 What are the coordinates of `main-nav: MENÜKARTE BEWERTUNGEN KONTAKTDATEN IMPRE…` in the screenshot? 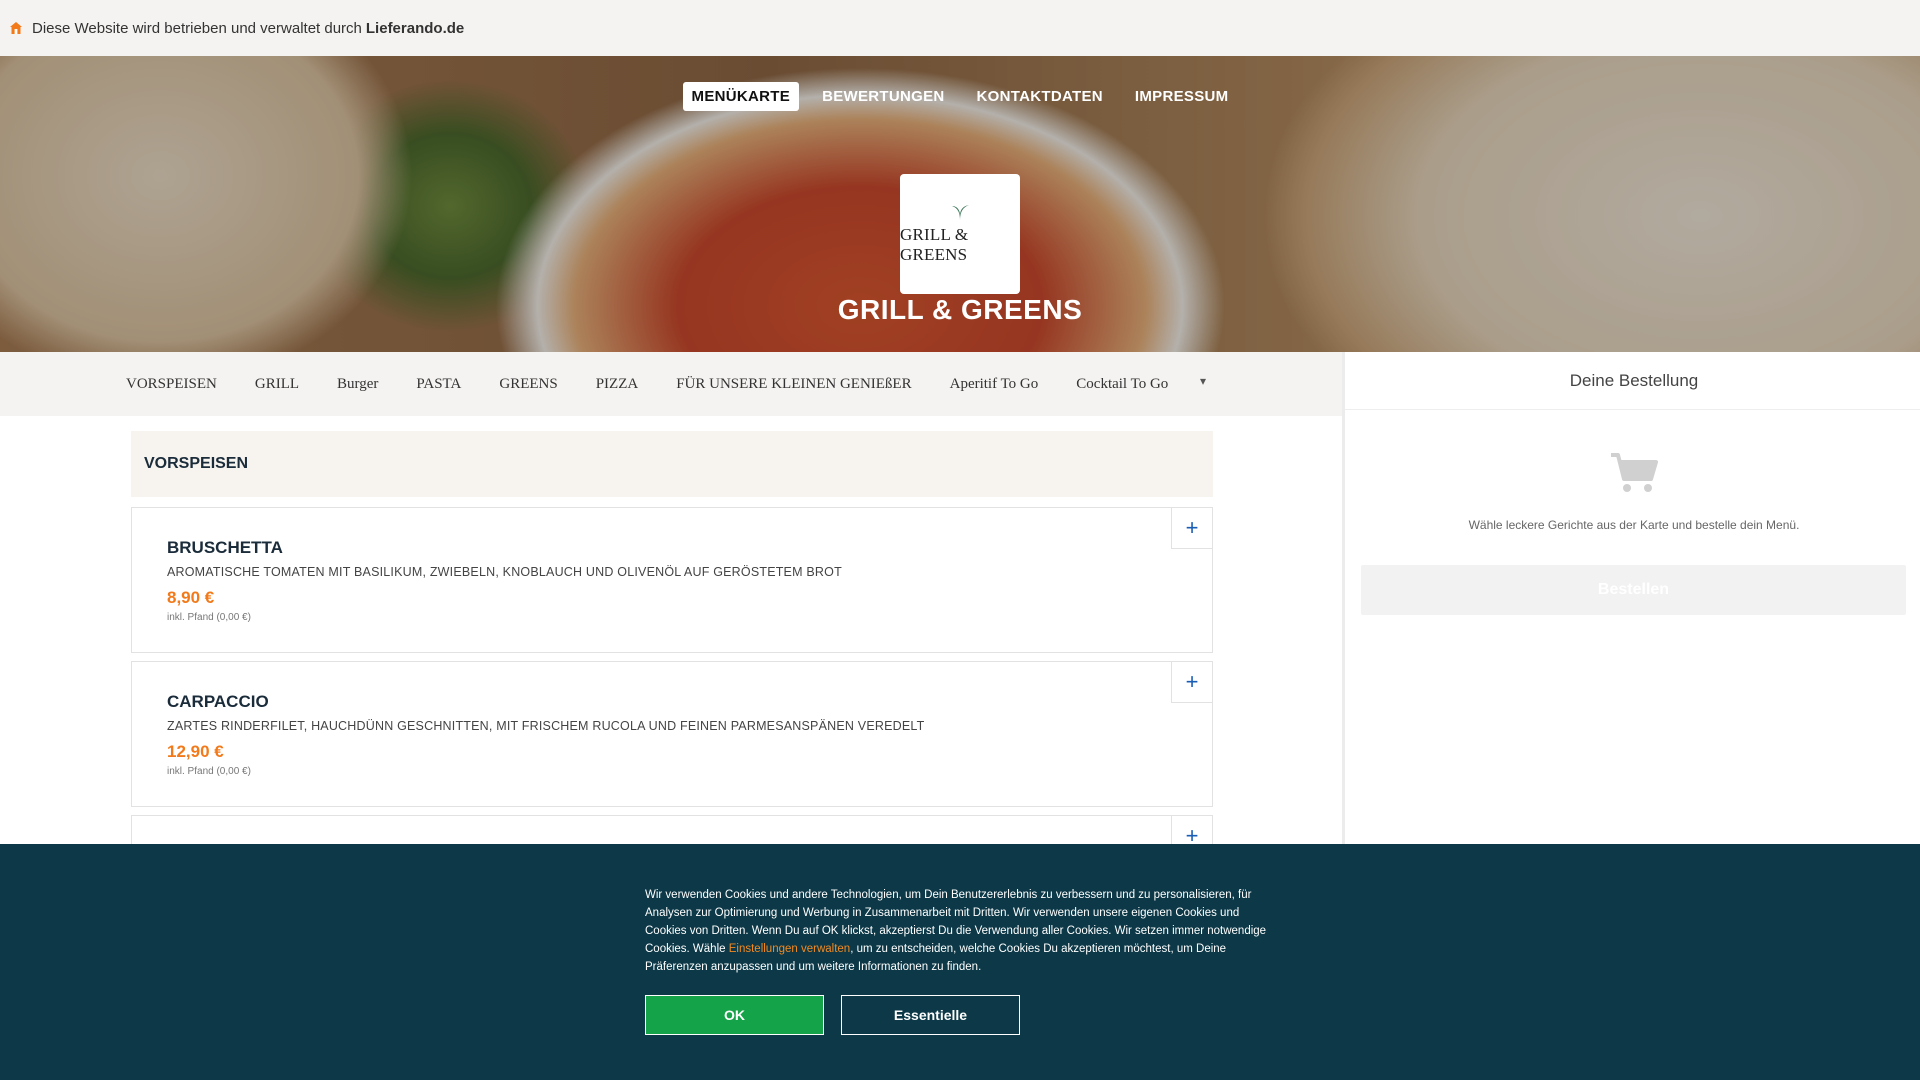 It's located at (960, 96).